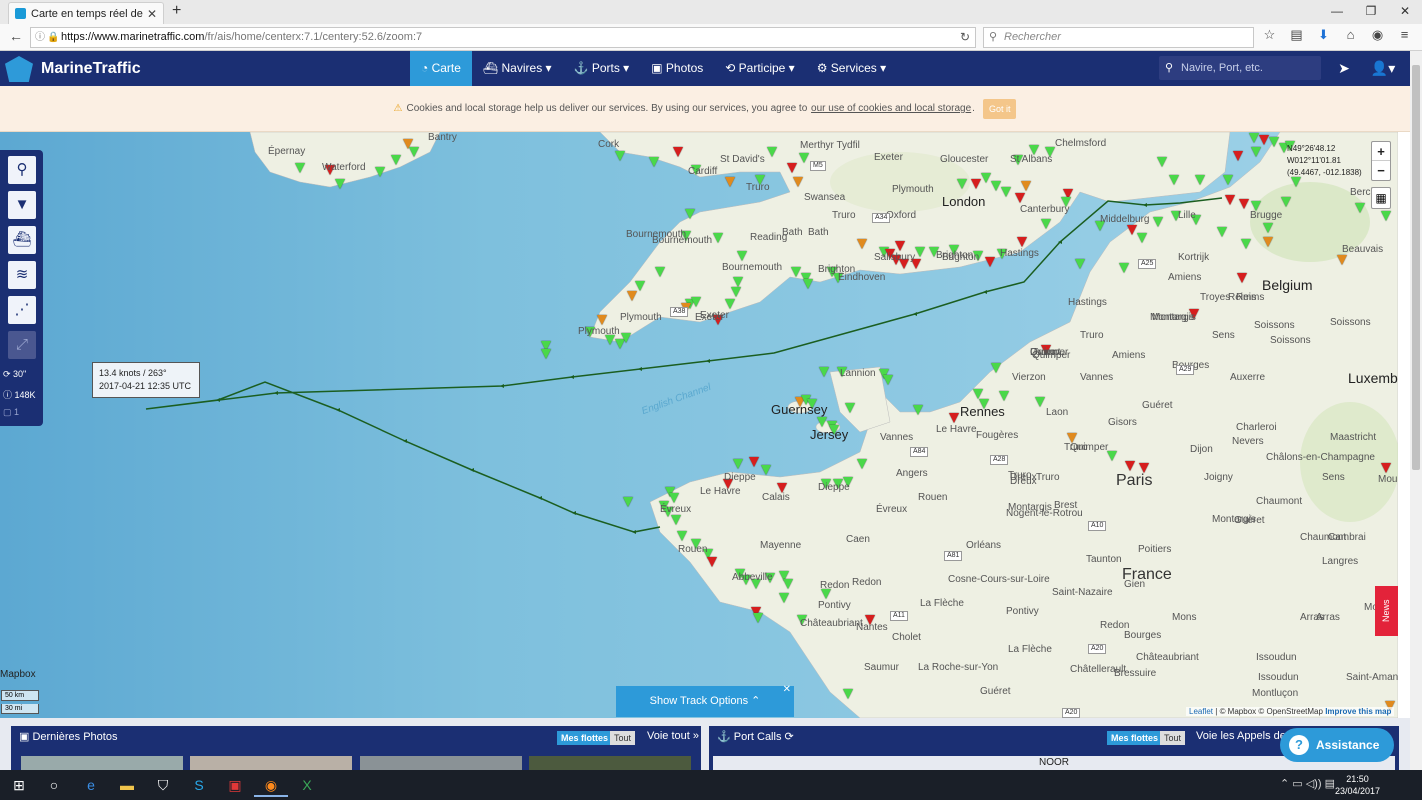 This screenshot has width=1422, height=800. Describe the element at coordinates (1416, 410) in the screenshot. I see `page-scrollbar` at that location.